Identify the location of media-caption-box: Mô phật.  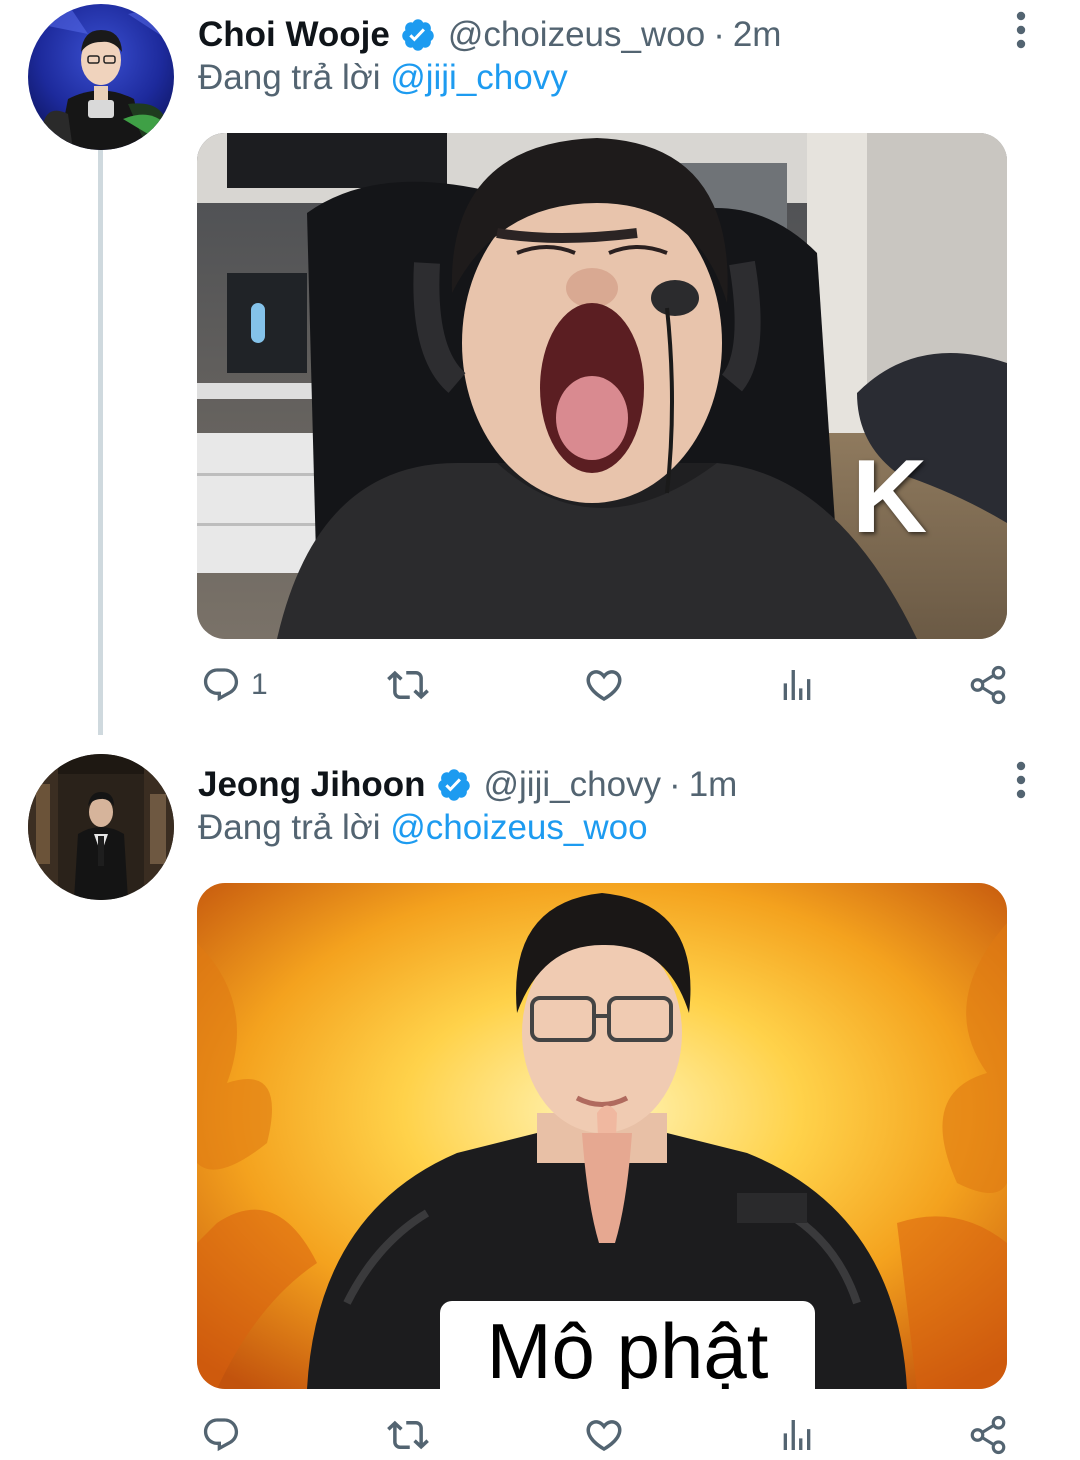
(627, 1345).